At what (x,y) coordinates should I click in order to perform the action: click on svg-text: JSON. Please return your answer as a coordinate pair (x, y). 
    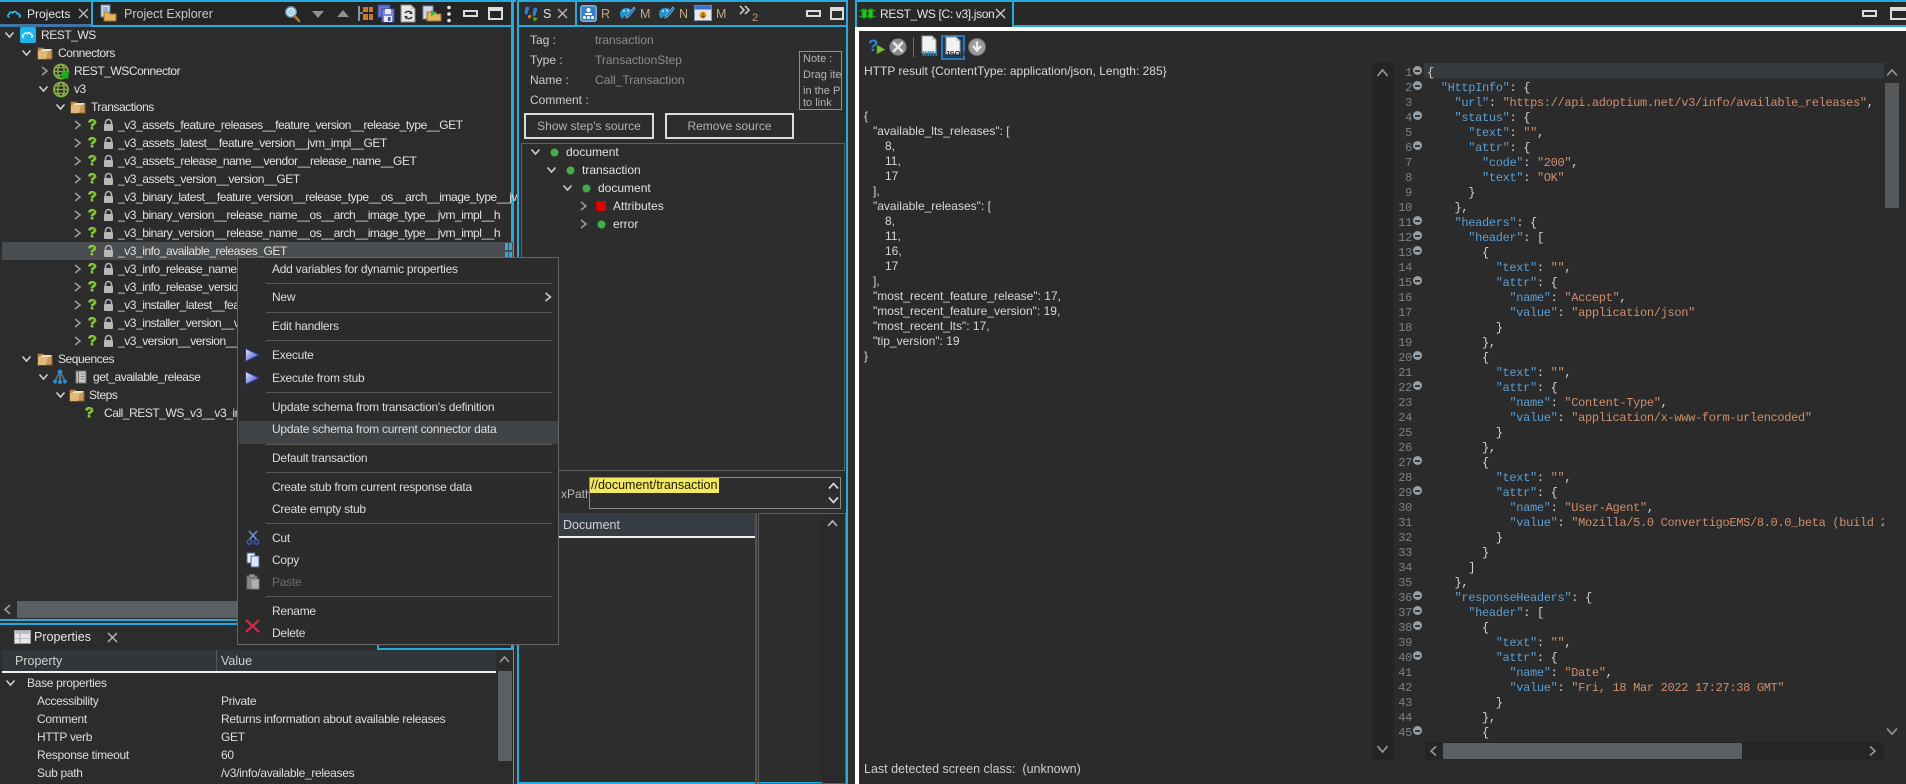
    Looking at the image, I should click on (956, 53).